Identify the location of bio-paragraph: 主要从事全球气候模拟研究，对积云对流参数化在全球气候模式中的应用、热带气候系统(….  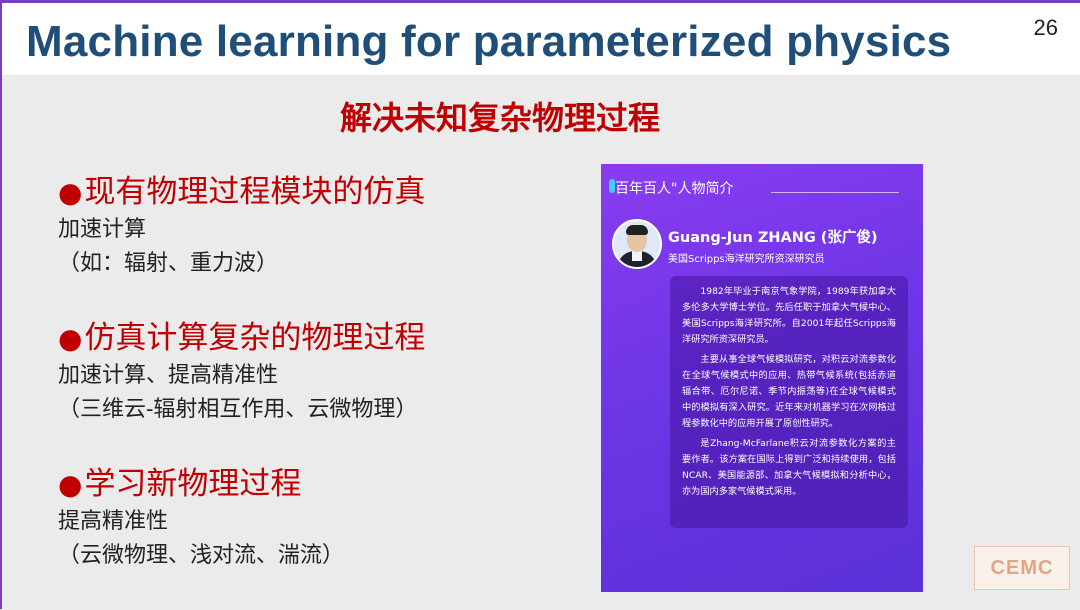
(789, 391).